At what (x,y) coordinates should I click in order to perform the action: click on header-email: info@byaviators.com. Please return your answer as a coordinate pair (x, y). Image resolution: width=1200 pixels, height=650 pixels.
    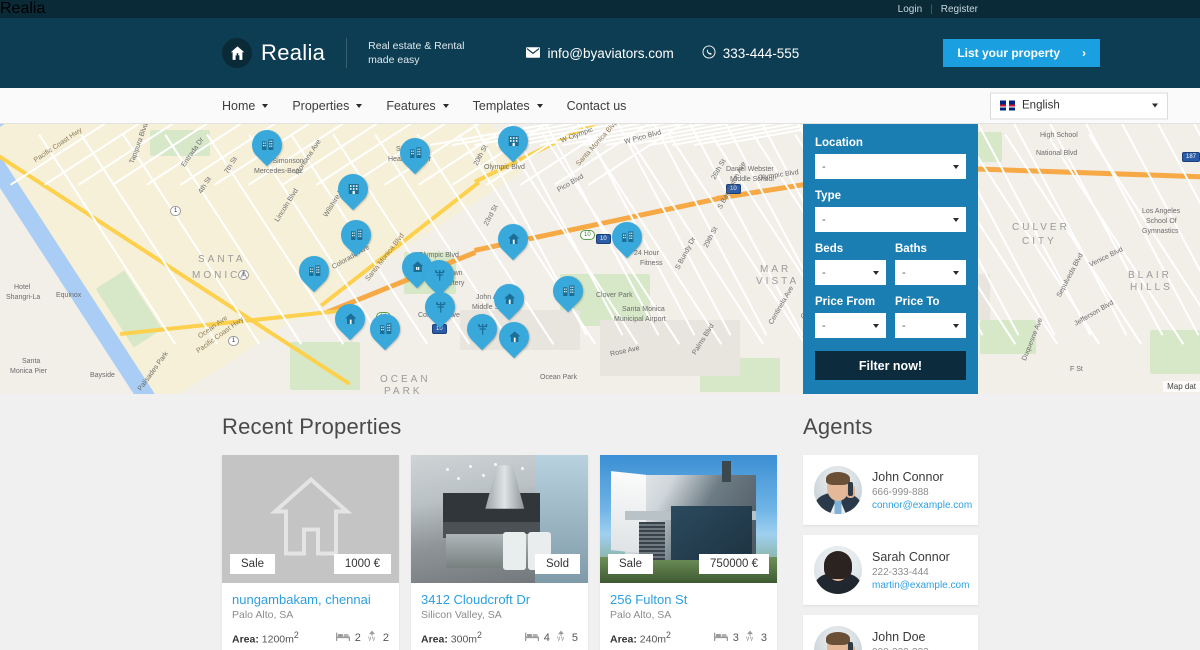
    Looking at the image, I should click on (600, 53).